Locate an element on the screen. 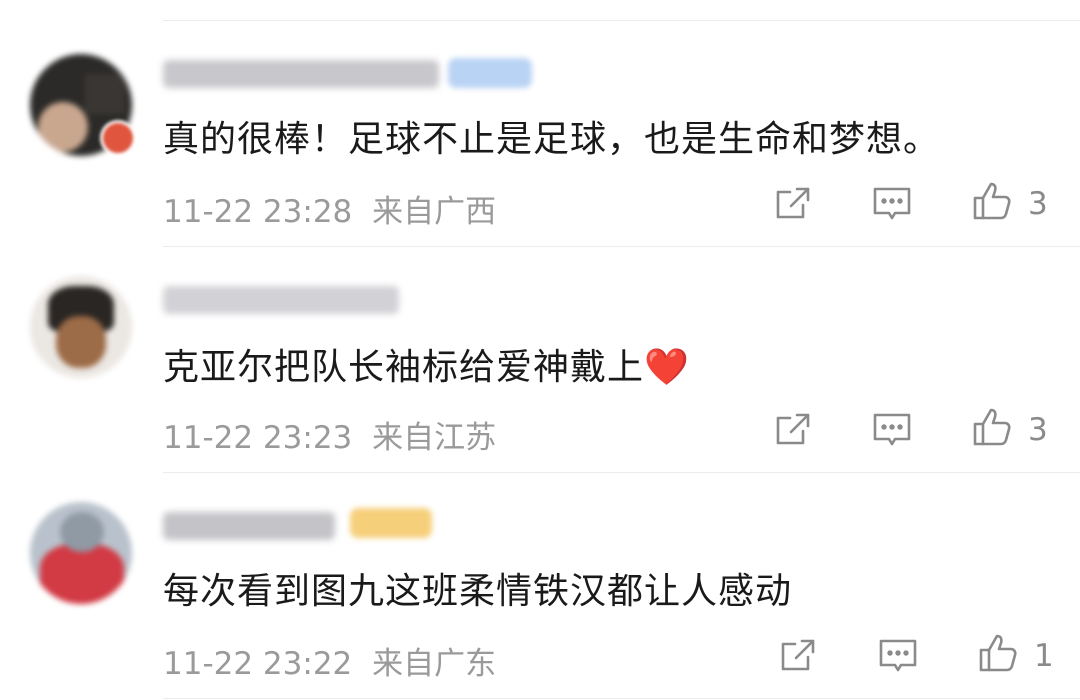  comment-text: 每次看到图九这班柔情铁汉都让人感动 is located at coordinates (478, 591).